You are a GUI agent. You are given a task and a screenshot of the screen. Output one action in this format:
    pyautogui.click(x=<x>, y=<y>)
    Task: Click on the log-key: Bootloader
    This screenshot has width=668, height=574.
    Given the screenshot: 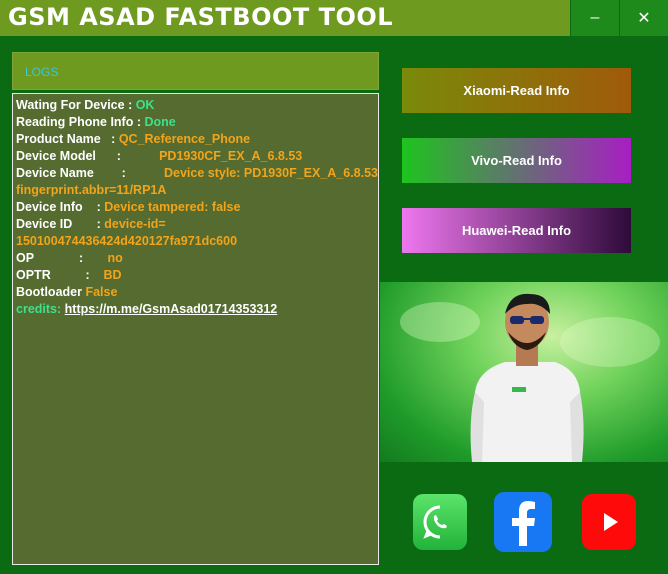 What is the action you would take?
    pyautogui.click(x=49, y=292)
    